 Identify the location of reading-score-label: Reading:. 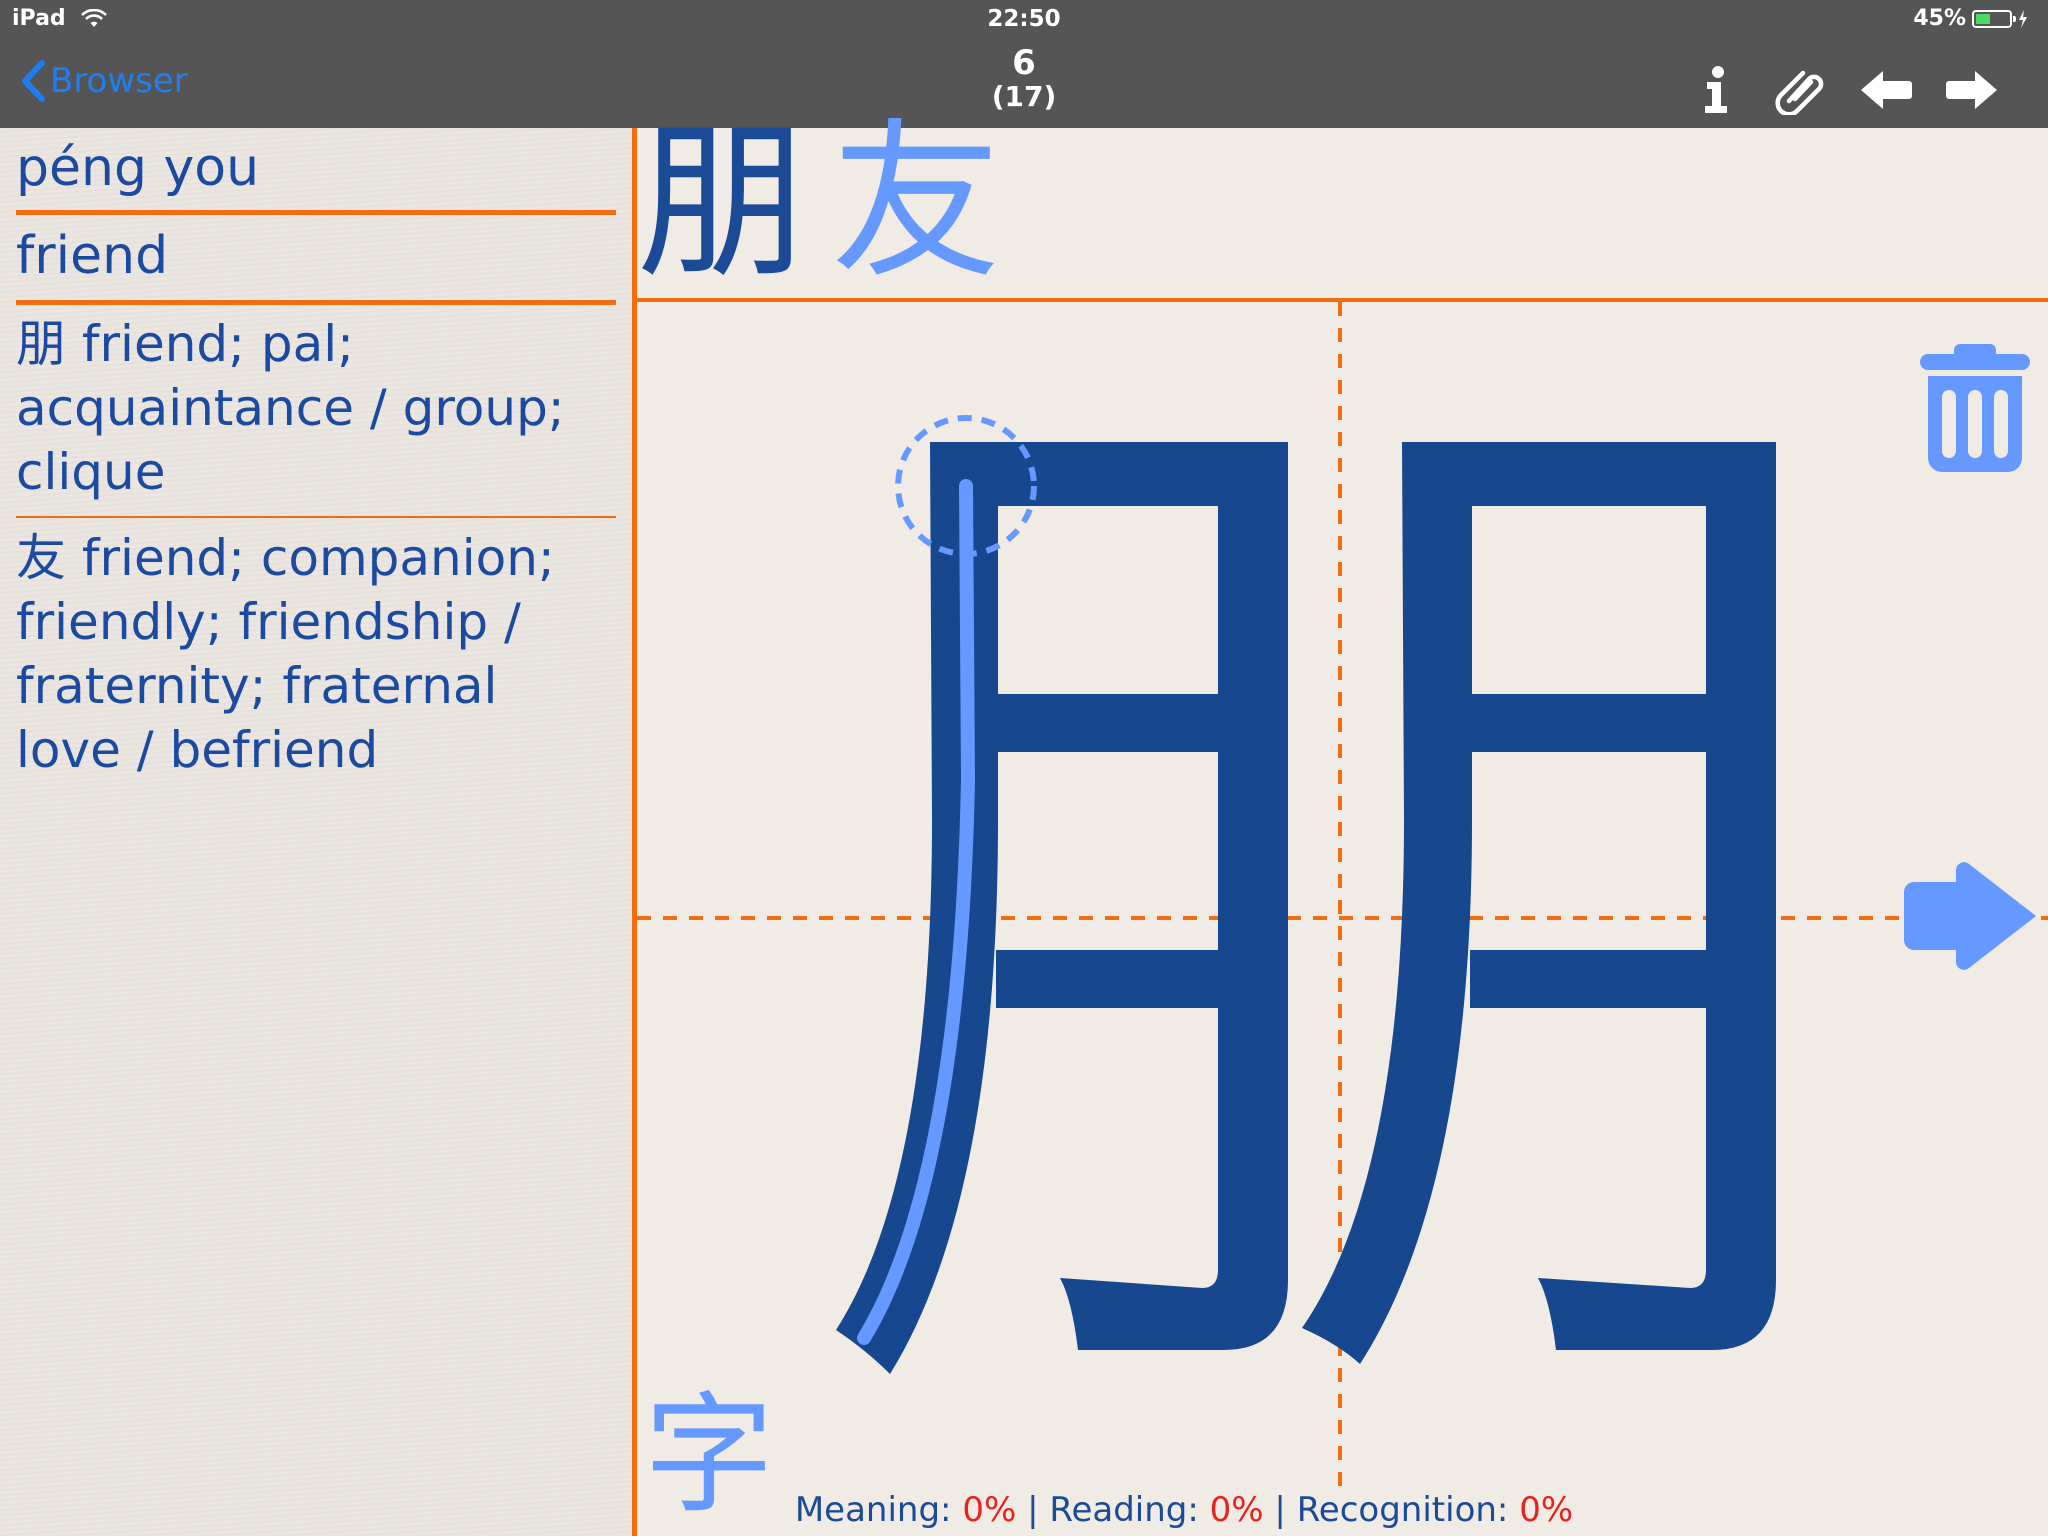
(1124, 1510).